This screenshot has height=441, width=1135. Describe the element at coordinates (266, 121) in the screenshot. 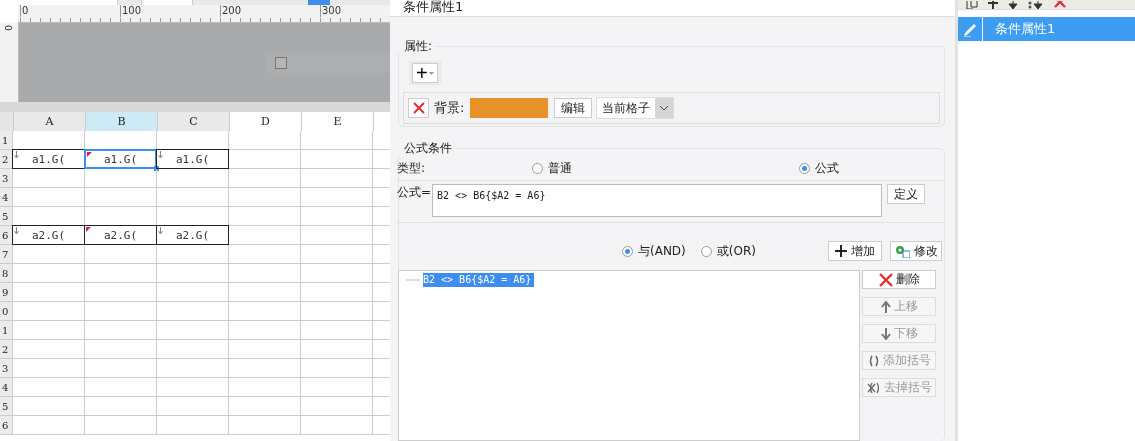

I see `column-header: D` at that location.